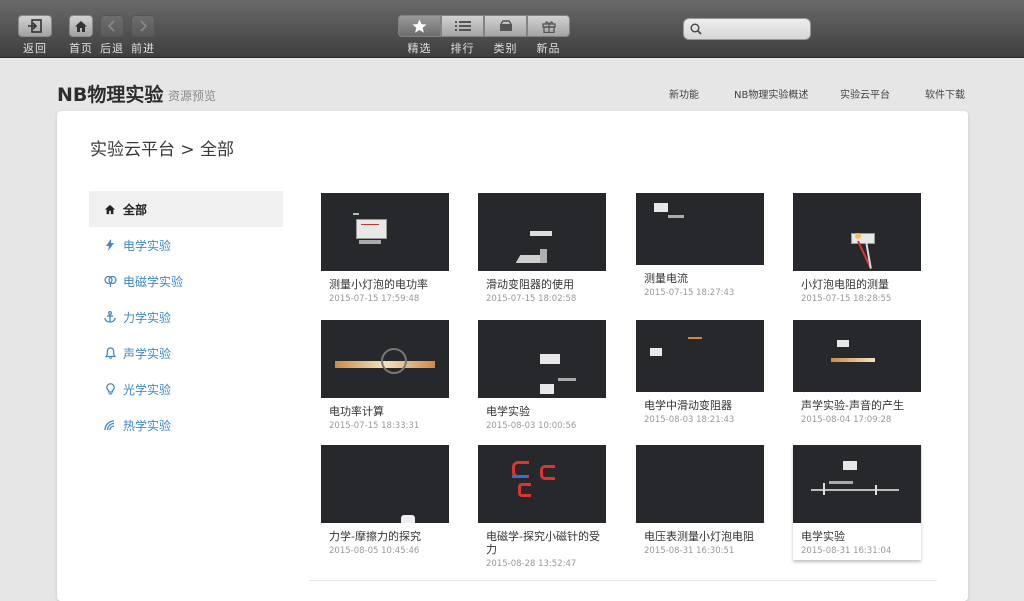  I want to click on search-box, so click(747, 29).